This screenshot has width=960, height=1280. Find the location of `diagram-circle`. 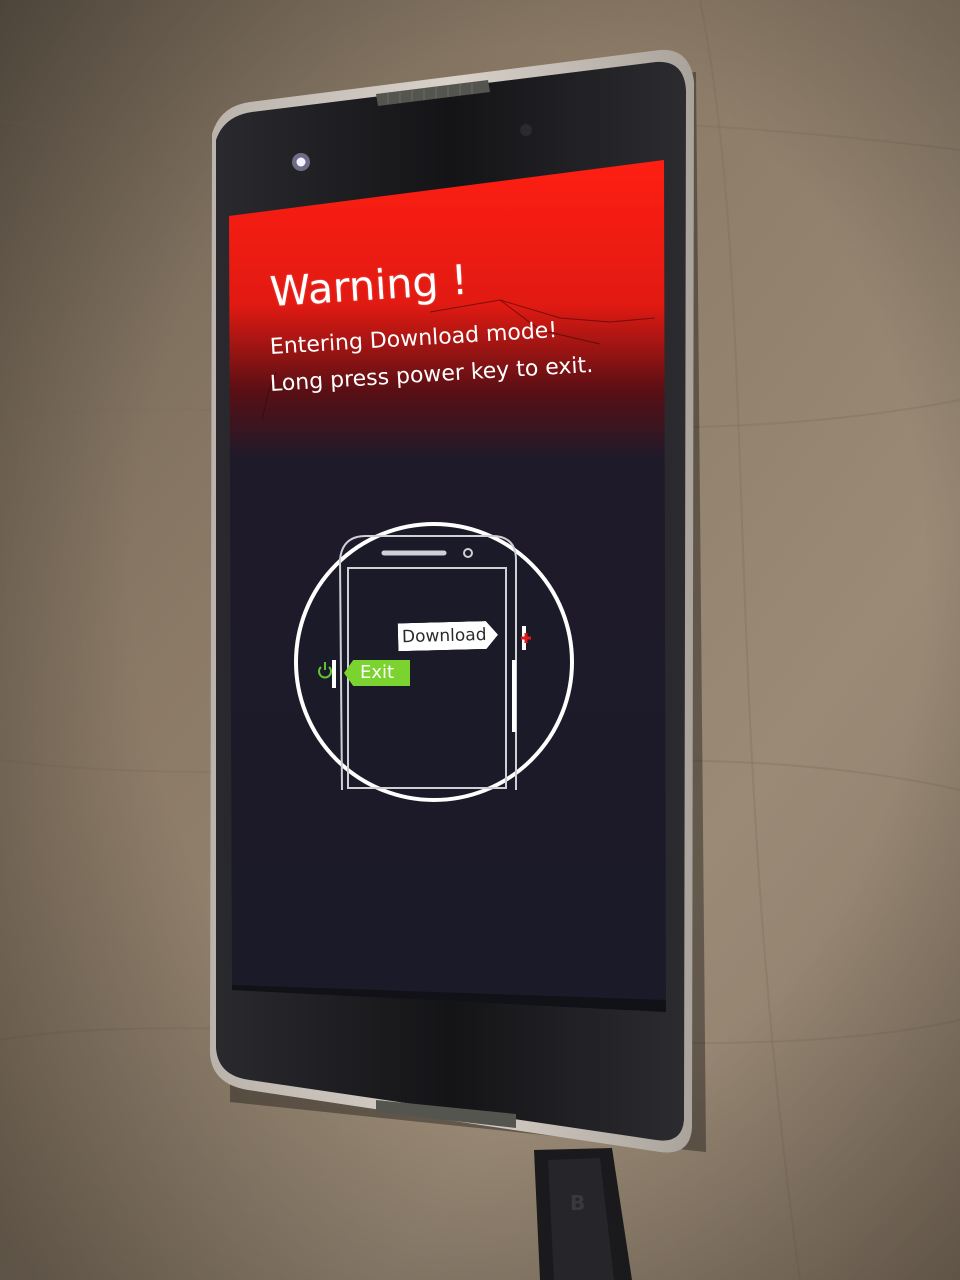

diagram-circle is located at coordinates (434, 662).